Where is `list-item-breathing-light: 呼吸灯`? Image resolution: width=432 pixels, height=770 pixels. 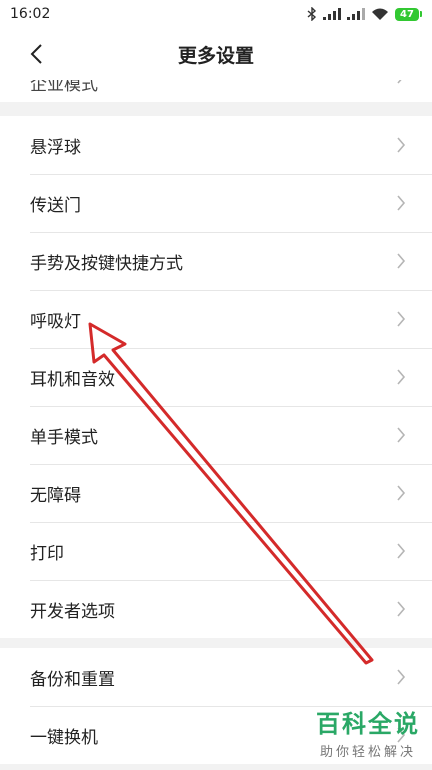
list-item-breathing-light: 呼吸灯 is located at coordinates (216, 319).